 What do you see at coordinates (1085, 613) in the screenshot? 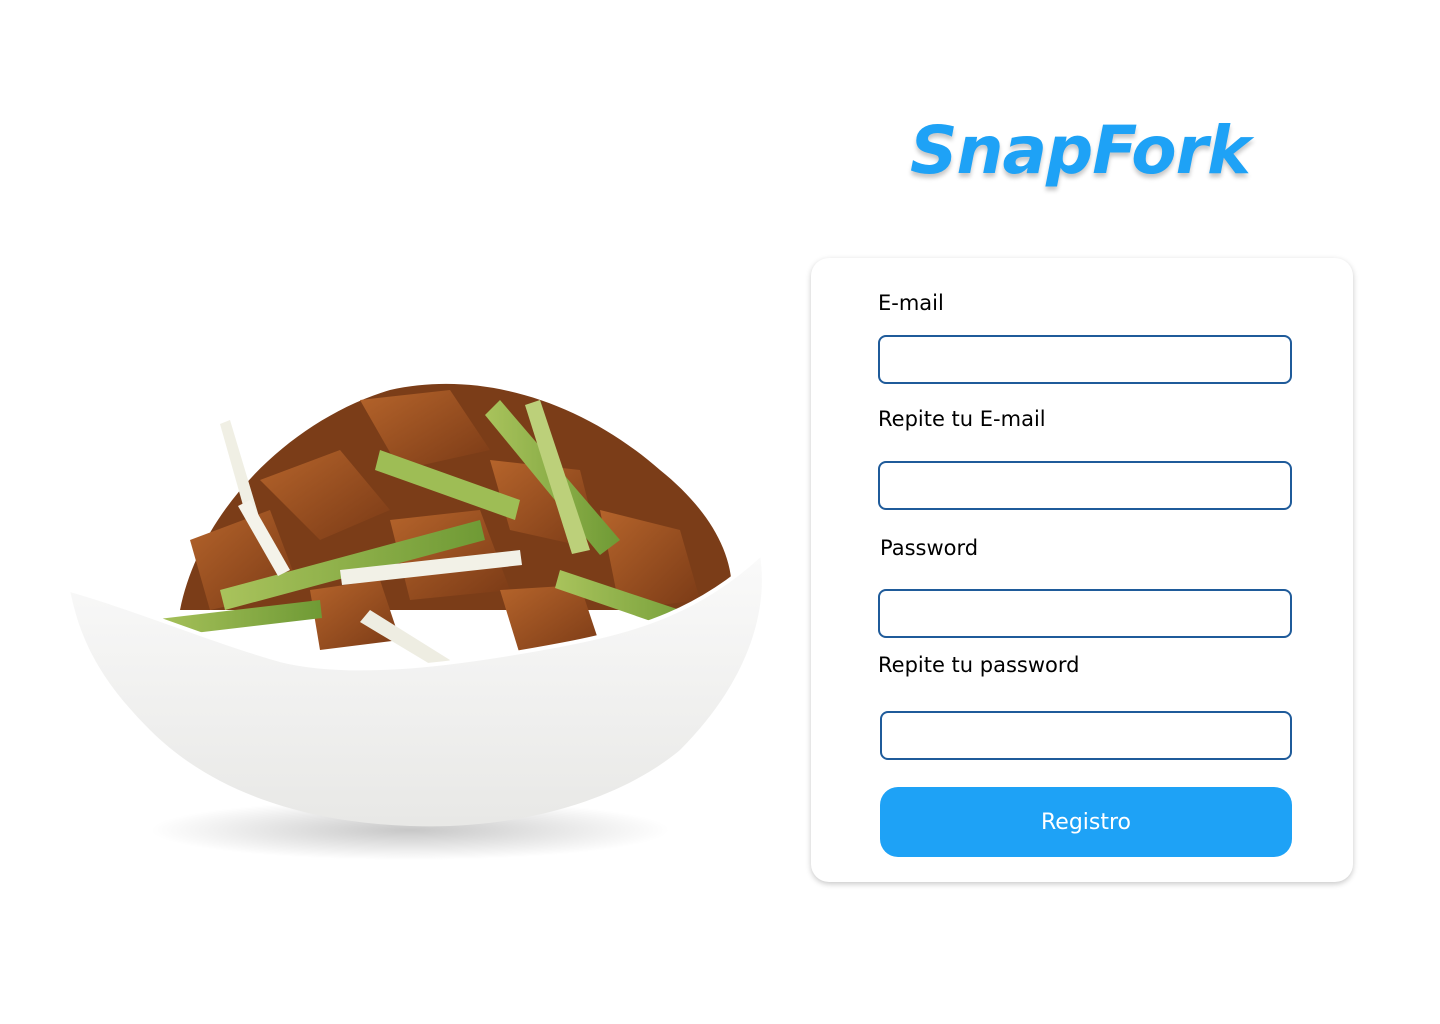
I see `password-field` at bounding box center [1085, 613].